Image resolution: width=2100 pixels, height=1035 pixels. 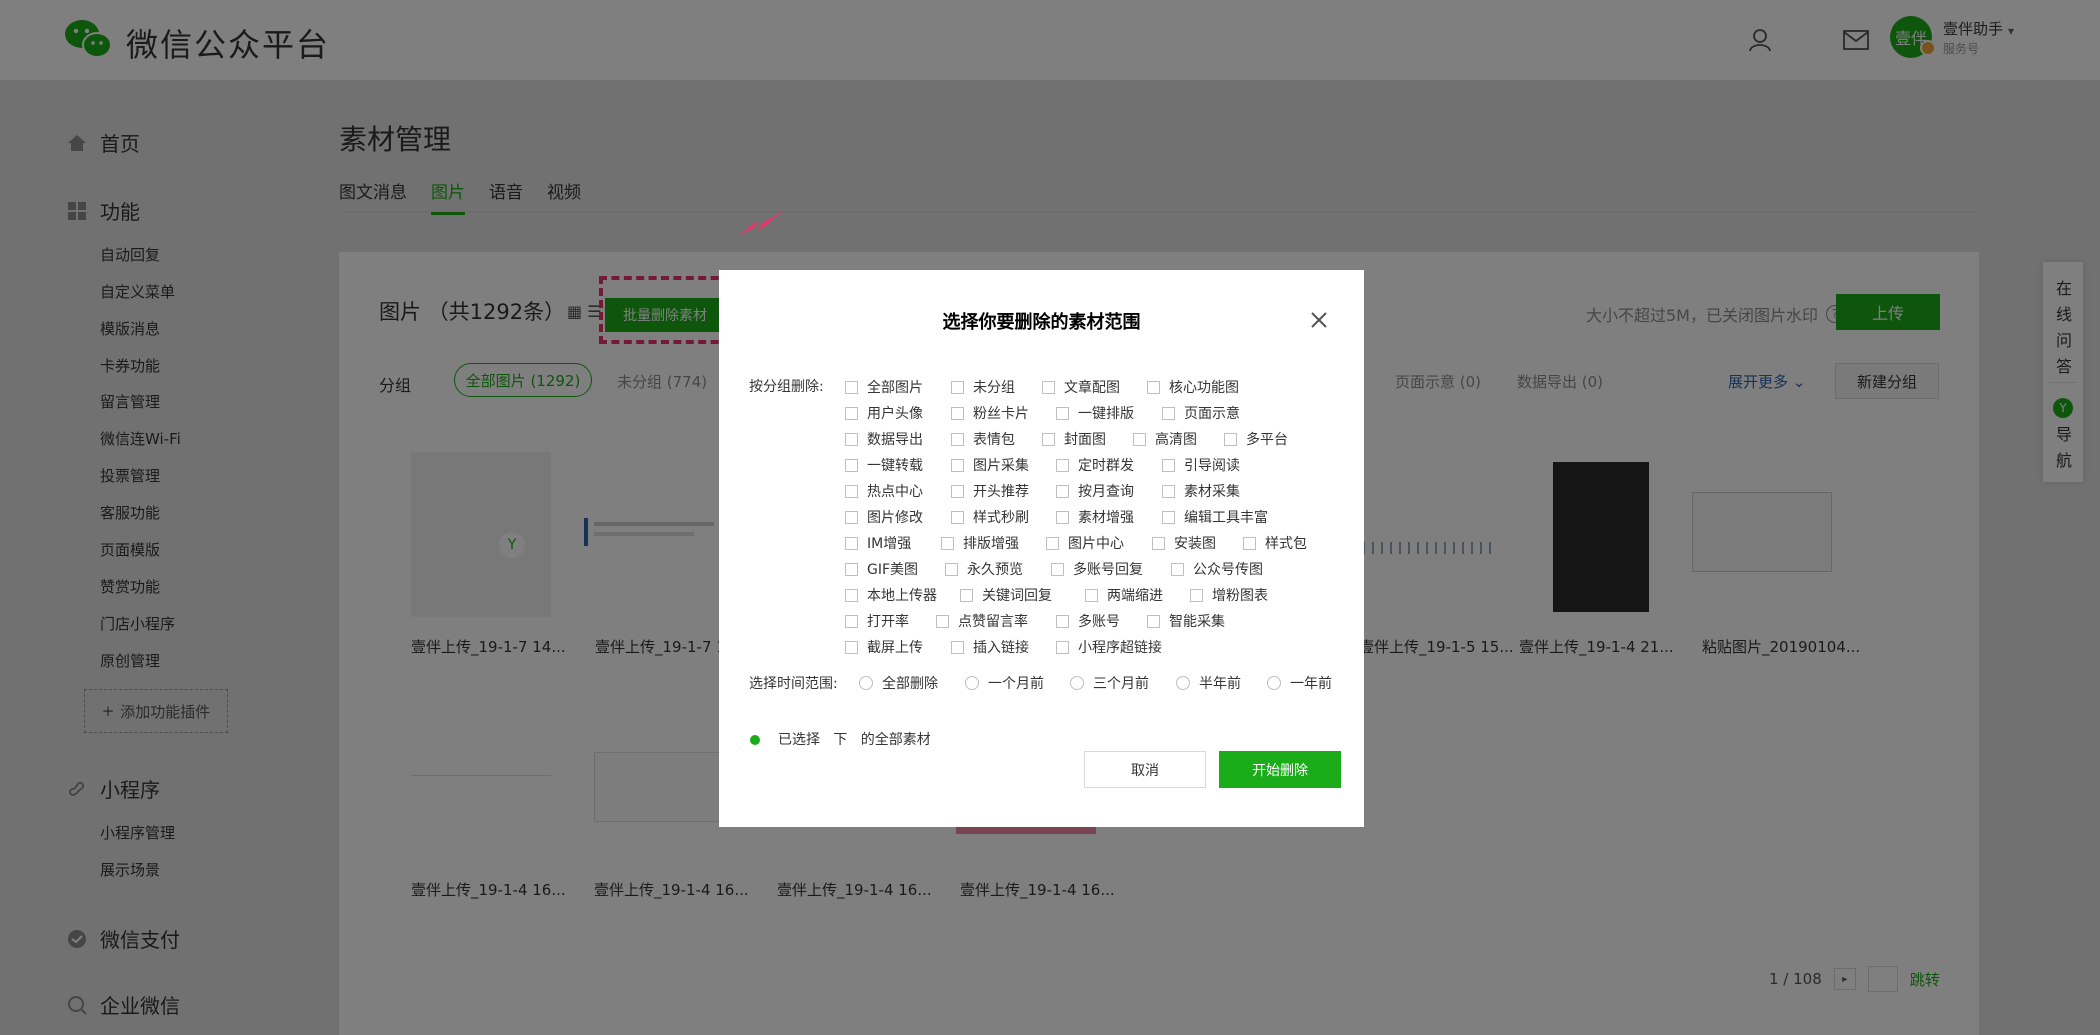 I want to click on checkbox-group: 页面示意, so click(x=1201, y=413).